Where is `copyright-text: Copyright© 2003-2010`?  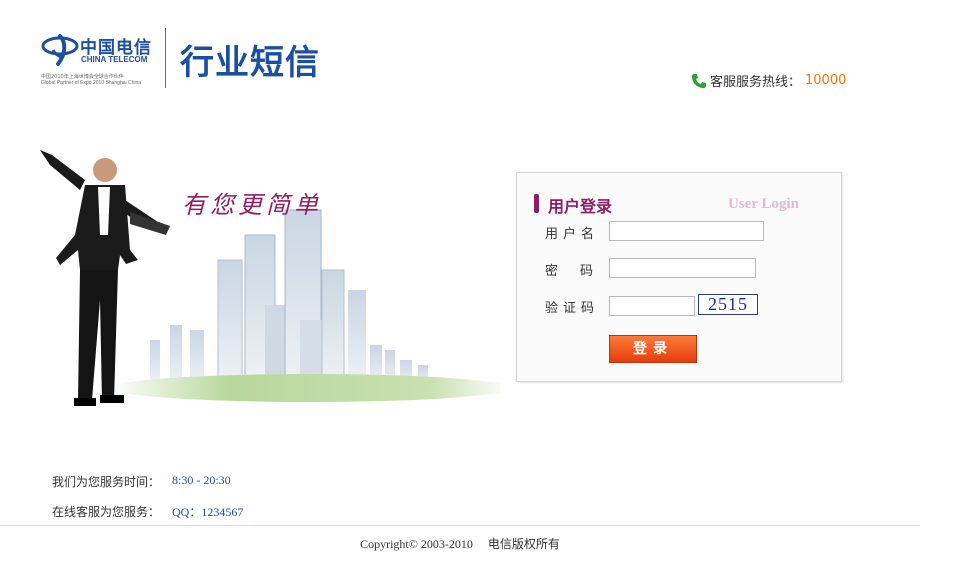
copyright-text: Copyright© 2003-2010 is located at coordinates (416, 544).